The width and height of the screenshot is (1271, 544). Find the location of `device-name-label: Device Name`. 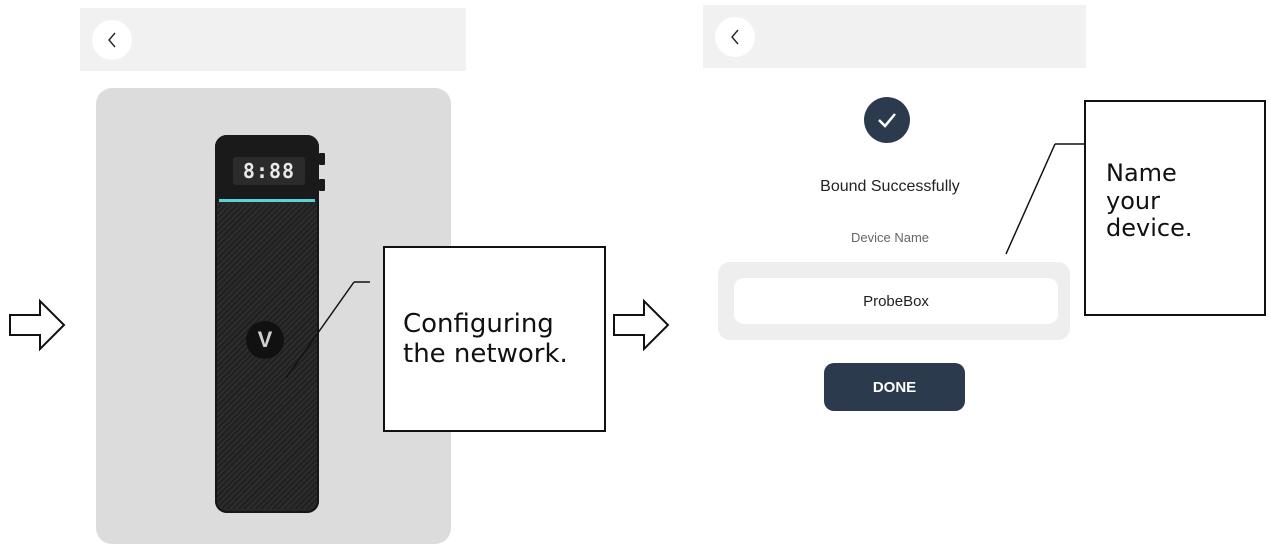

device-name-label: Device Name is located at coordinates (890, 237).